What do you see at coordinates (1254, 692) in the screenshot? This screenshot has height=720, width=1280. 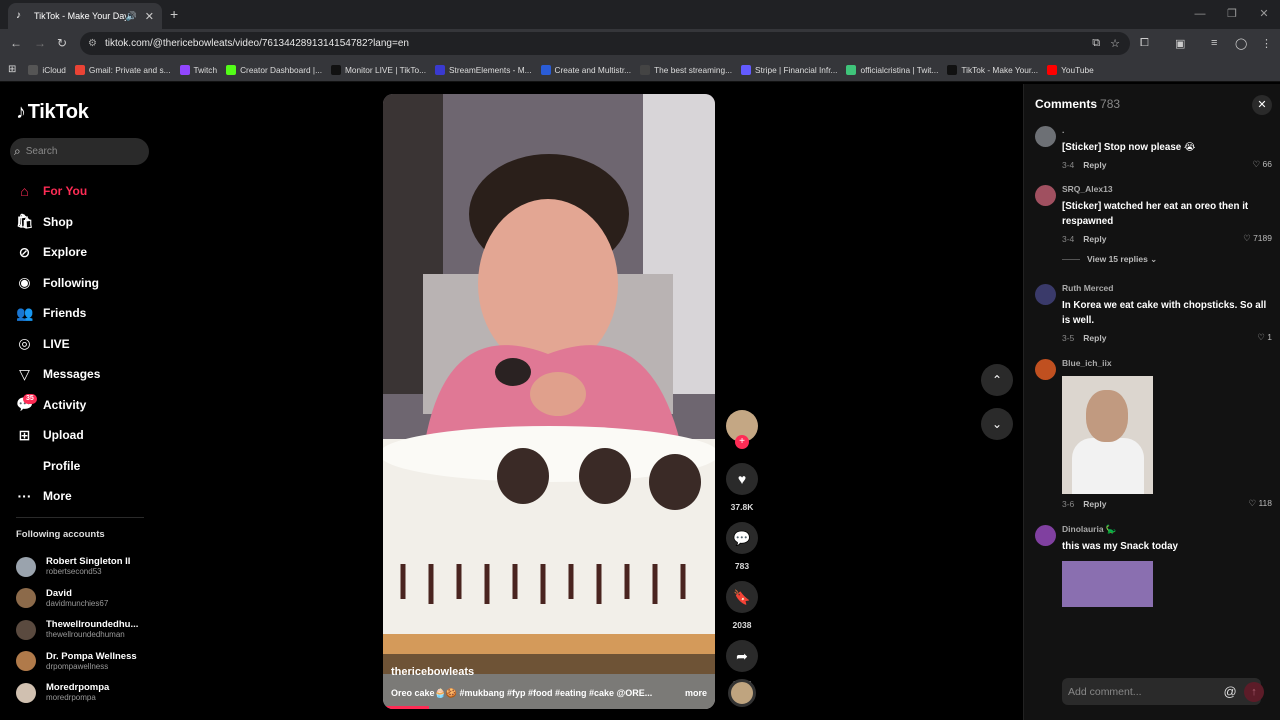 I see `send-comment-button: ↑` at bounding box center [1254, 692].